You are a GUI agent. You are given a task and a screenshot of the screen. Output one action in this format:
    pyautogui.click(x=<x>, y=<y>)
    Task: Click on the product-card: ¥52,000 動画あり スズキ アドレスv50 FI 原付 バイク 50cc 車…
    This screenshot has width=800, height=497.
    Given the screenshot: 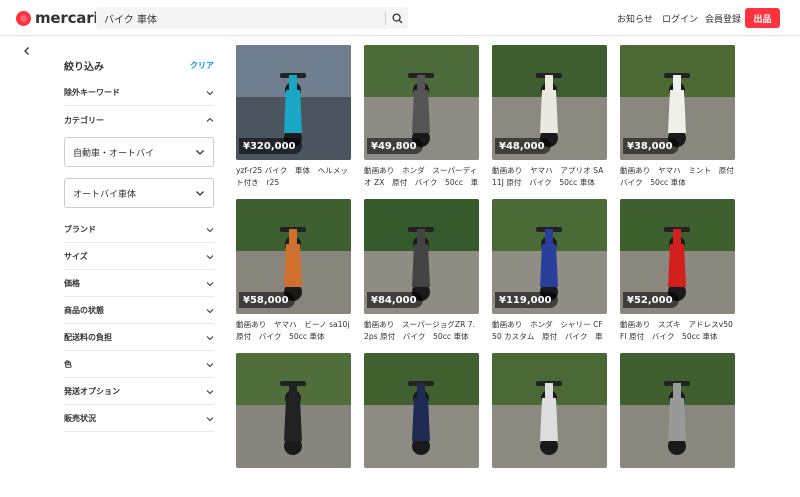 What is the action you would take?
    pyautogui.click(x=677, y=271)
    